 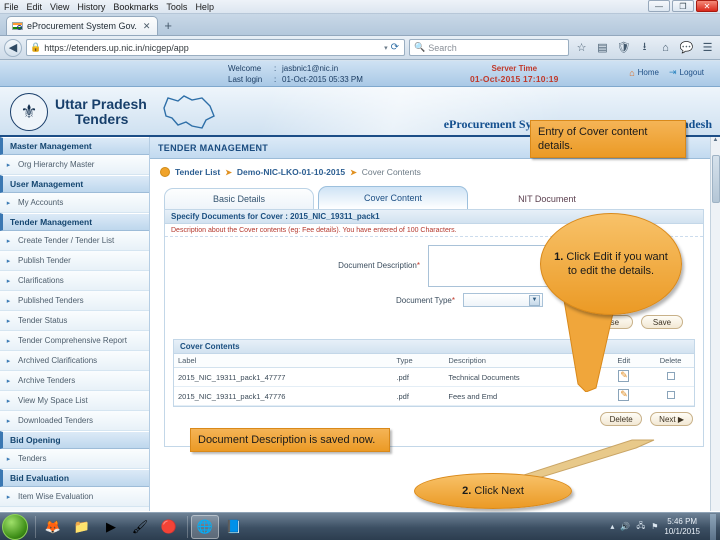 I want to click on home-icon: ⌂, so click(x=665, y=47).